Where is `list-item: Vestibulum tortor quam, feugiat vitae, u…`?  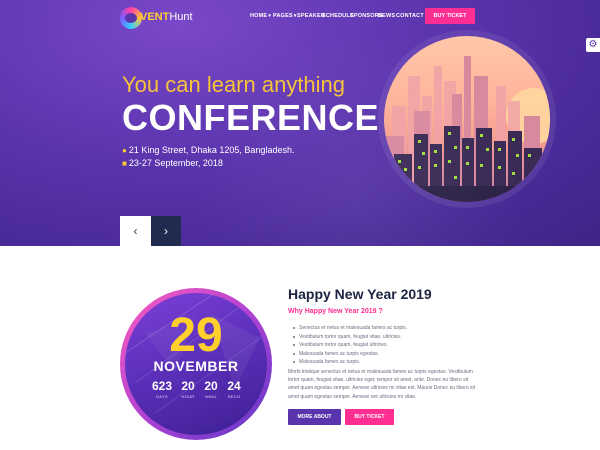 list-item: Vestibulum tortor quam, feugiat vitae, u… is located at coordinates (349, 337).